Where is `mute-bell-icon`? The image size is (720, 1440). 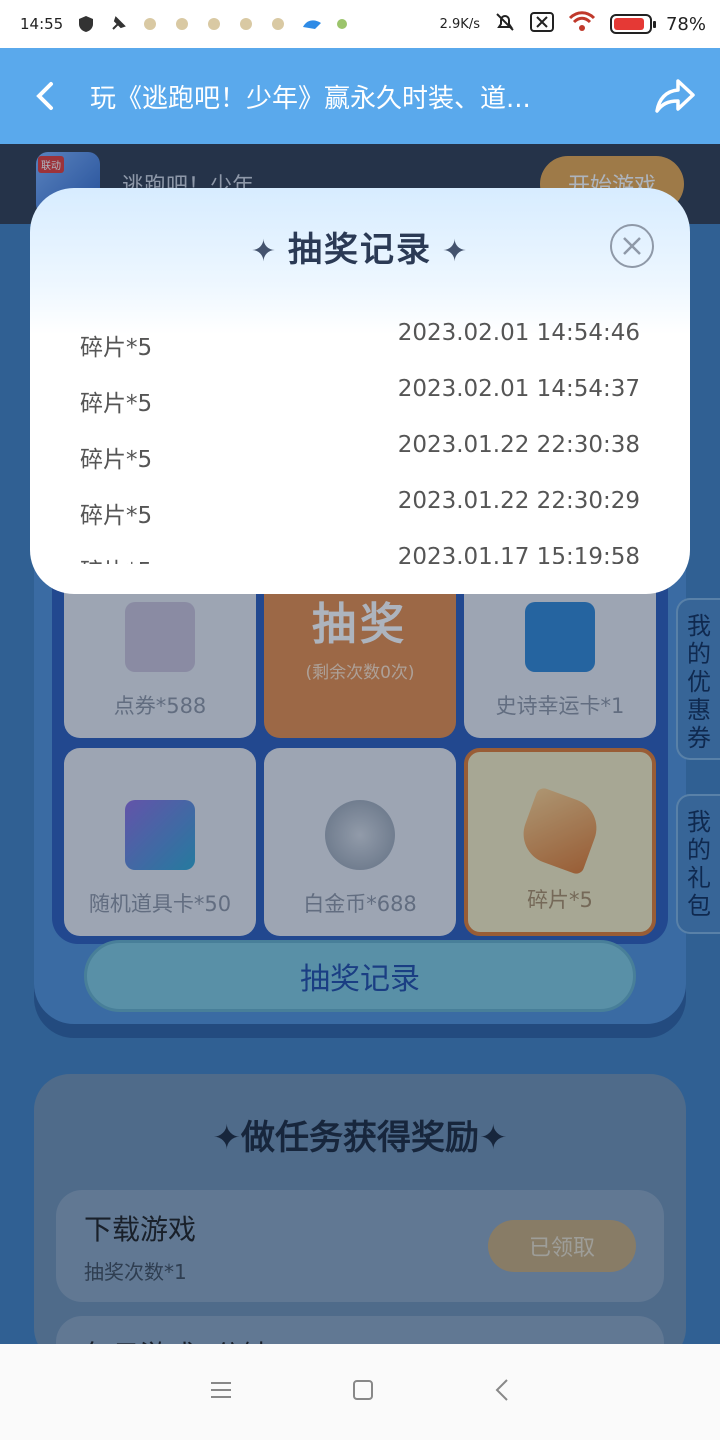
mute-bell-icon is located at coordinates (505, 24).